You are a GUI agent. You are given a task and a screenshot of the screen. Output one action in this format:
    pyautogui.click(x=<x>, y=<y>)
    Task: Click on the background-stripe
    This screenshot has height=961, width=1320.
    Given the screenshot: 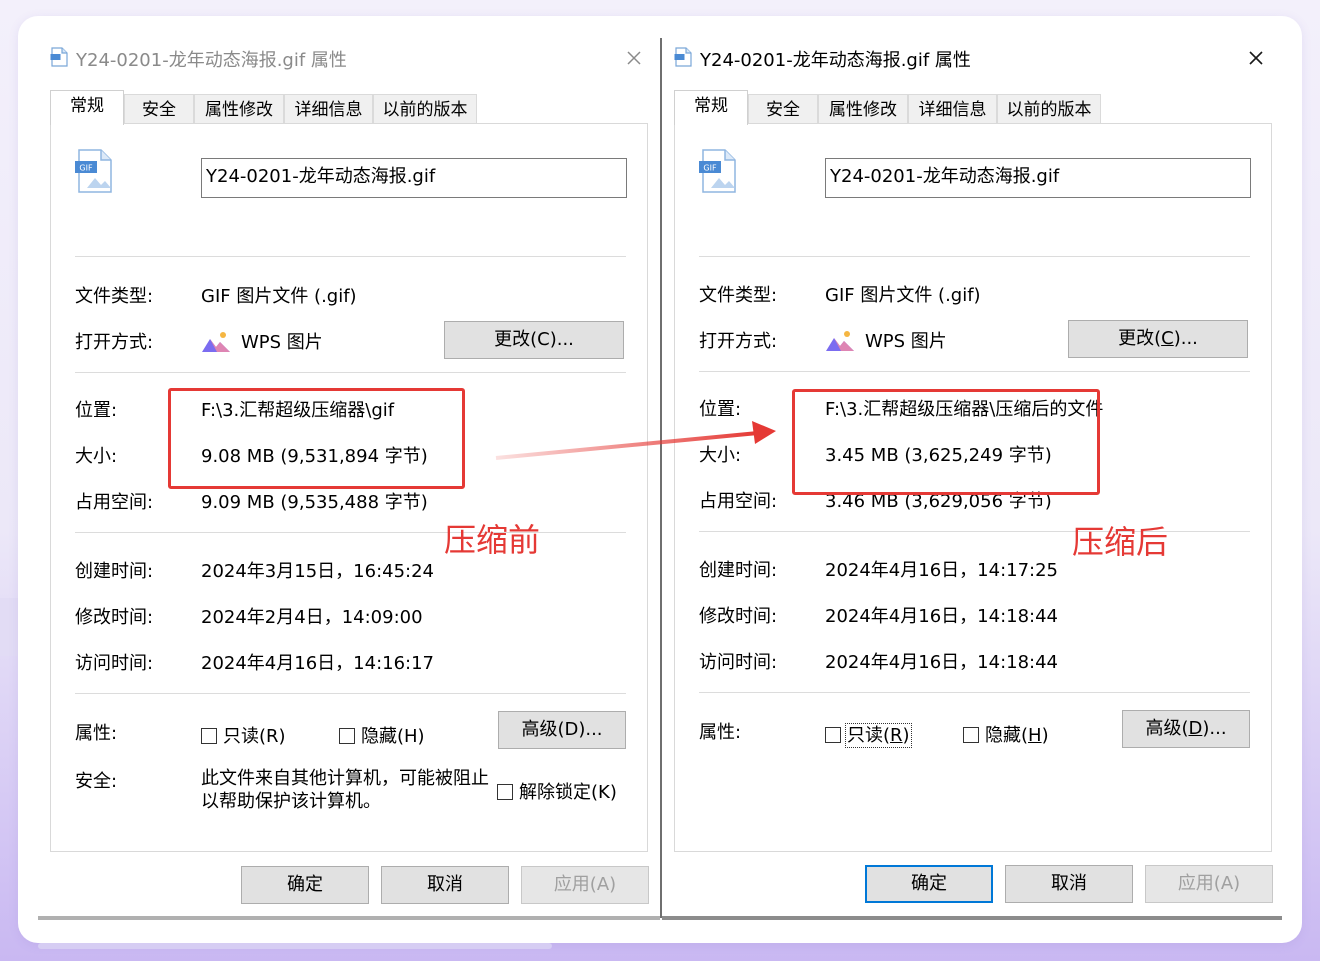 What is the action you would take?
    pyautogui.click(x=10, y=627)
    